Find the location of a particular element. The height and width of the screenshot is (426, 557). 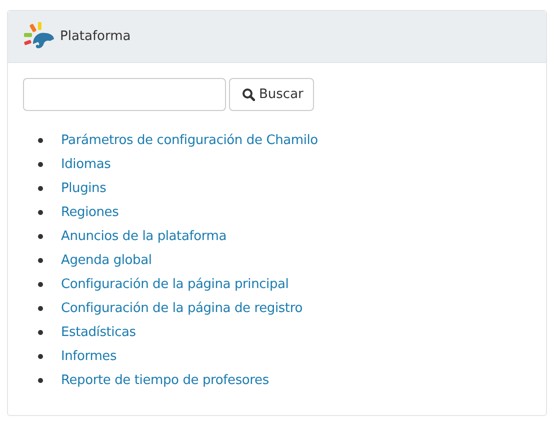

menu-link: Reporte de tiempo de profesores is located at coordinates (165, 380).